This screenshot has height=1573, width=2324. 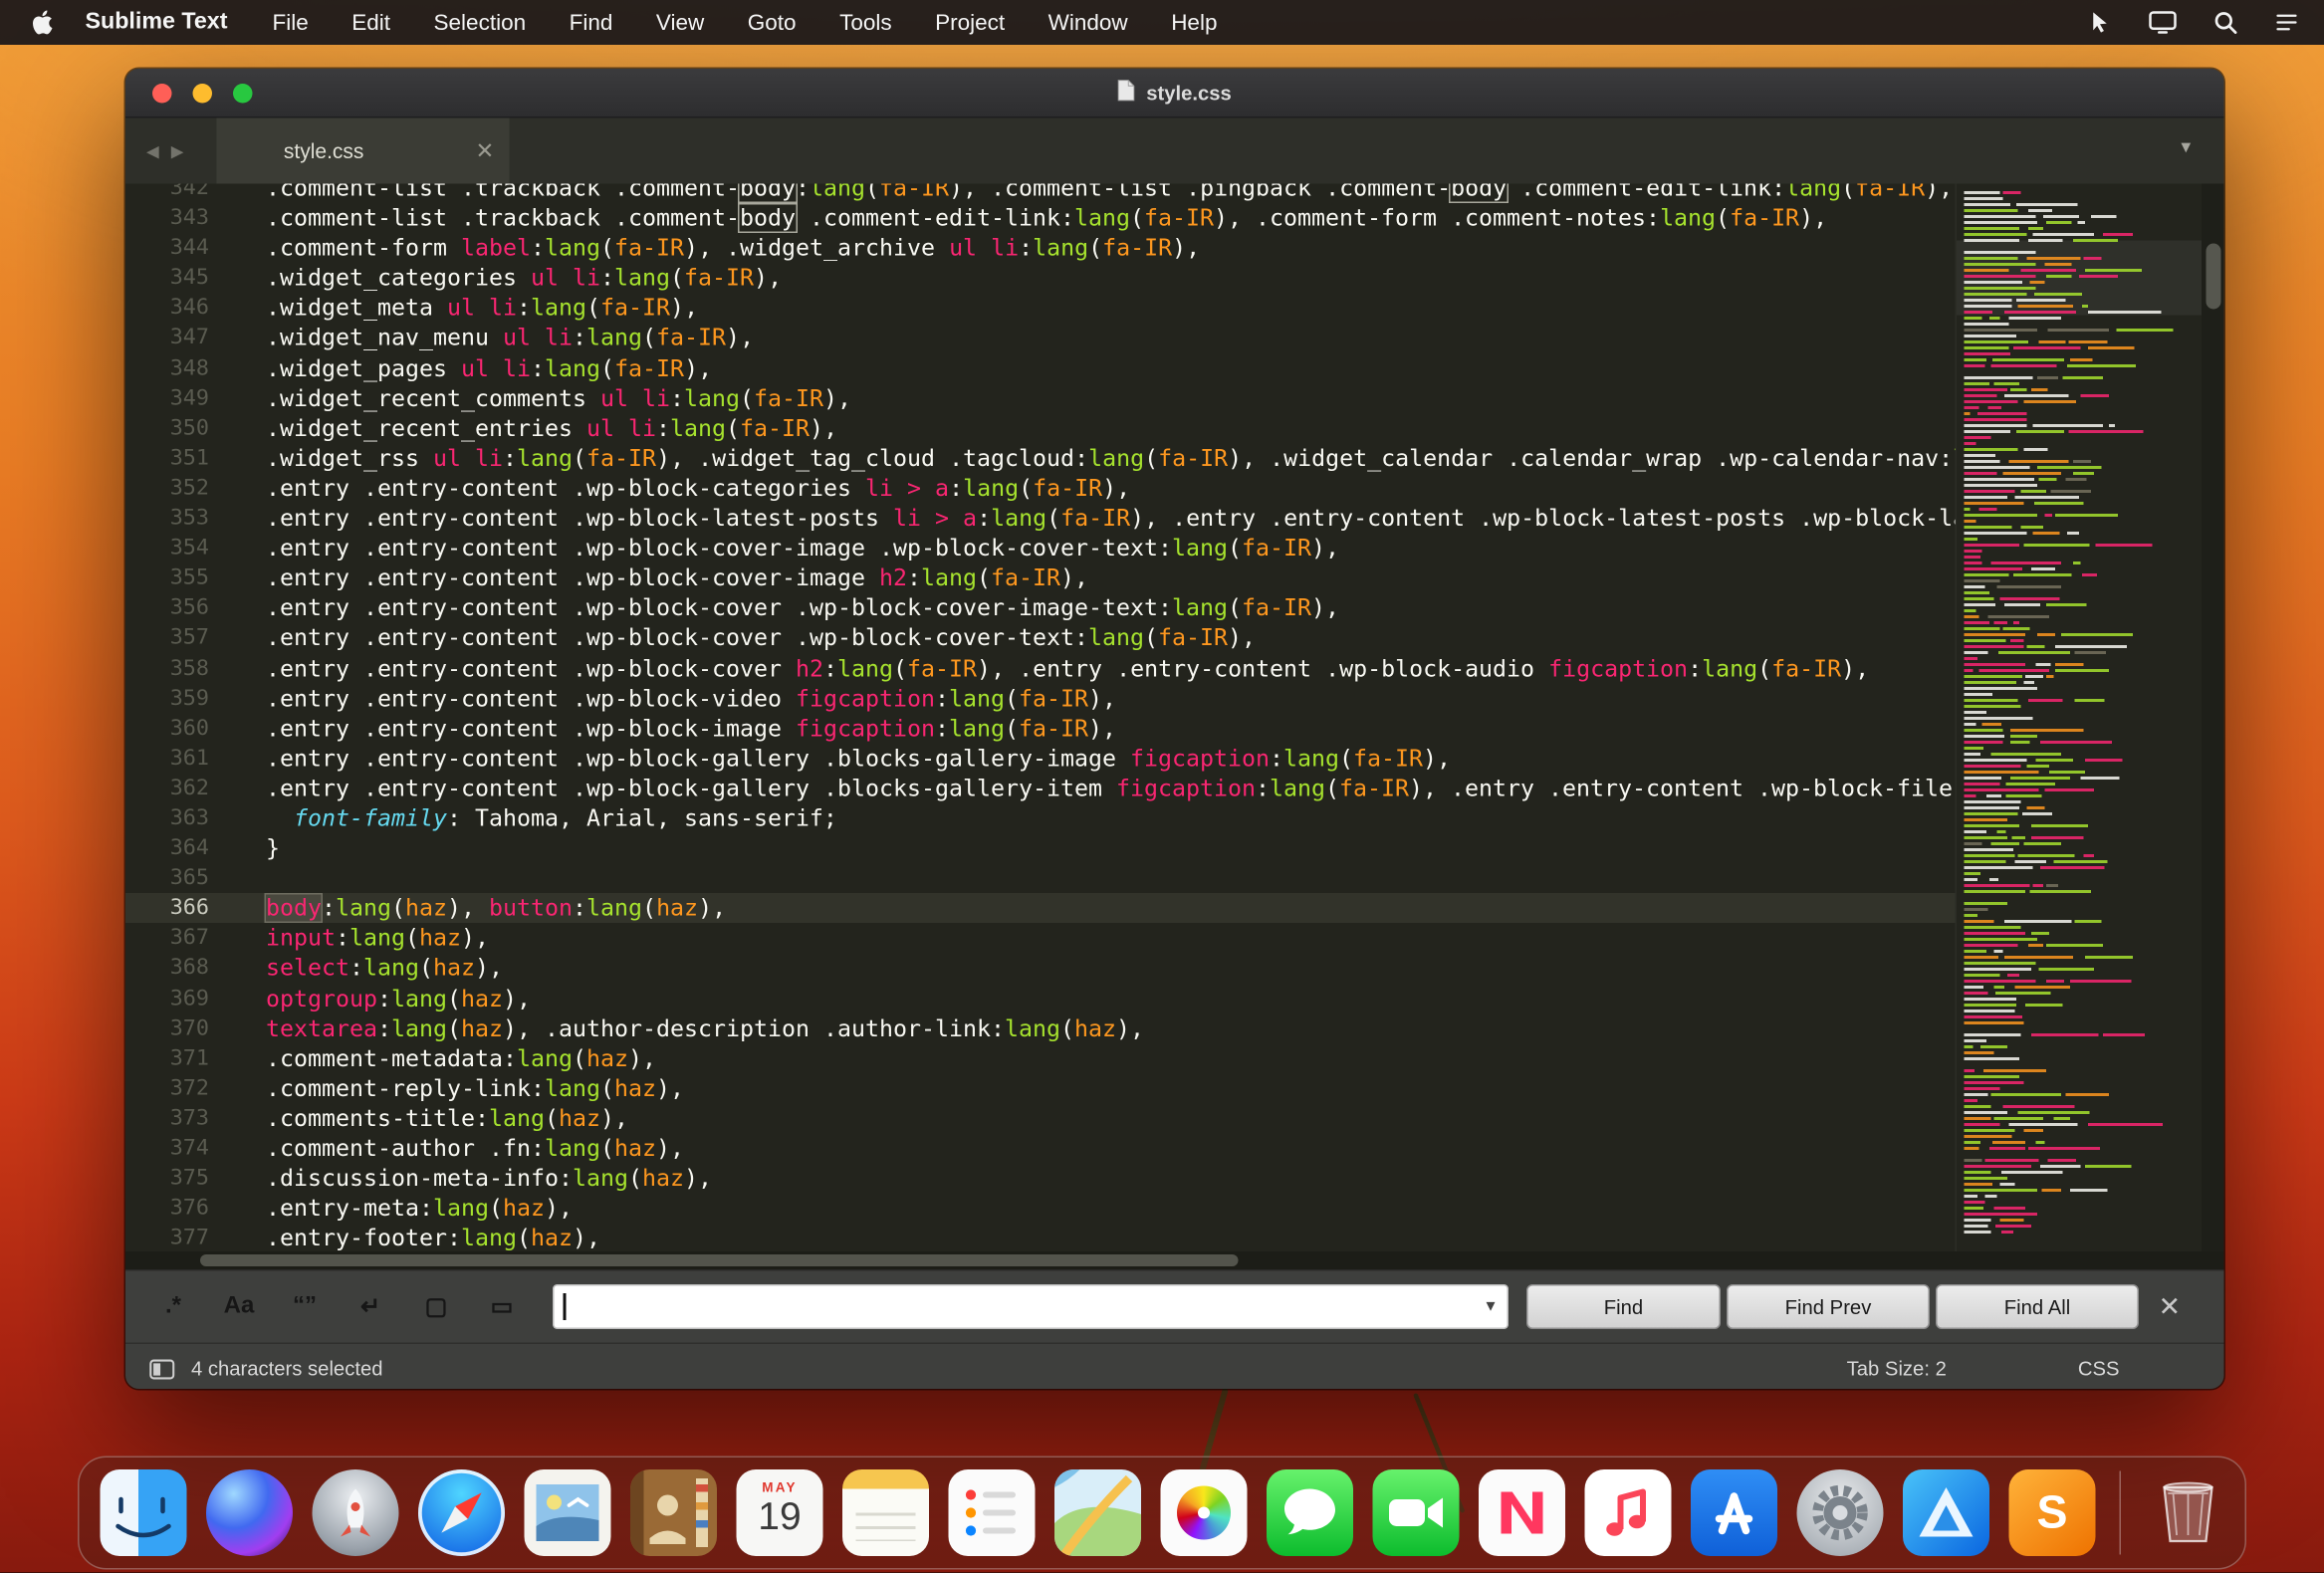 I want to click on apple-menu-icon, so click(x=43, y=22).